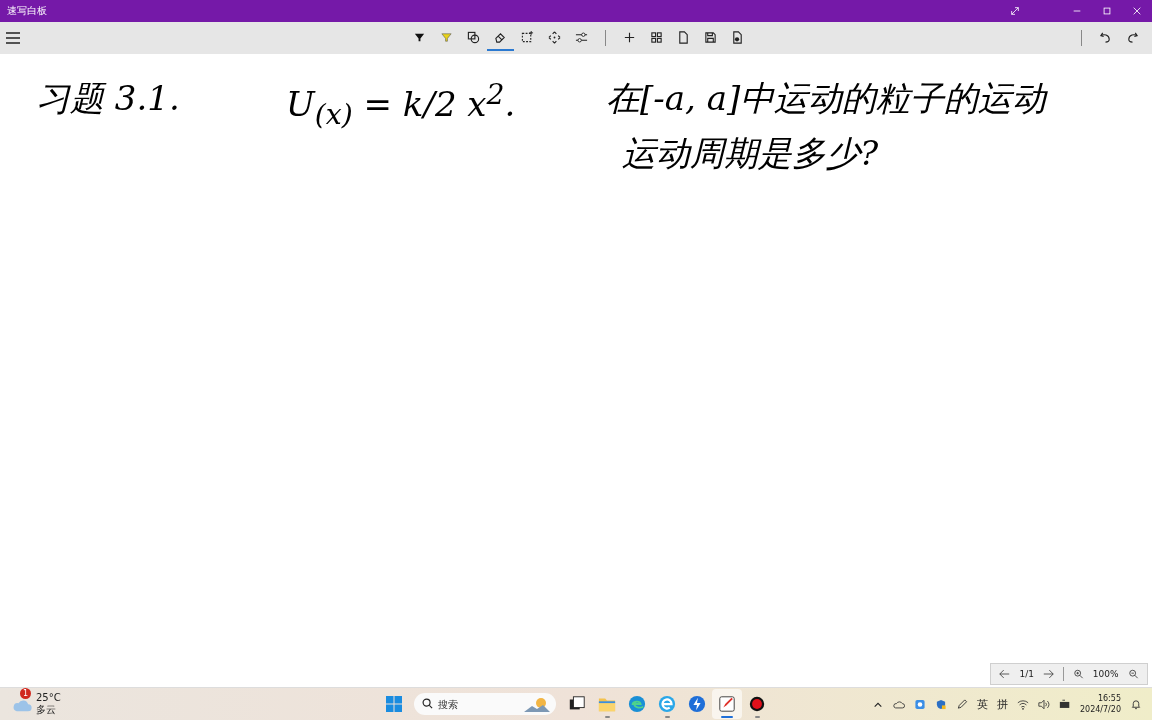  I want to click on window-title: 速写白板, so click(27, 11).